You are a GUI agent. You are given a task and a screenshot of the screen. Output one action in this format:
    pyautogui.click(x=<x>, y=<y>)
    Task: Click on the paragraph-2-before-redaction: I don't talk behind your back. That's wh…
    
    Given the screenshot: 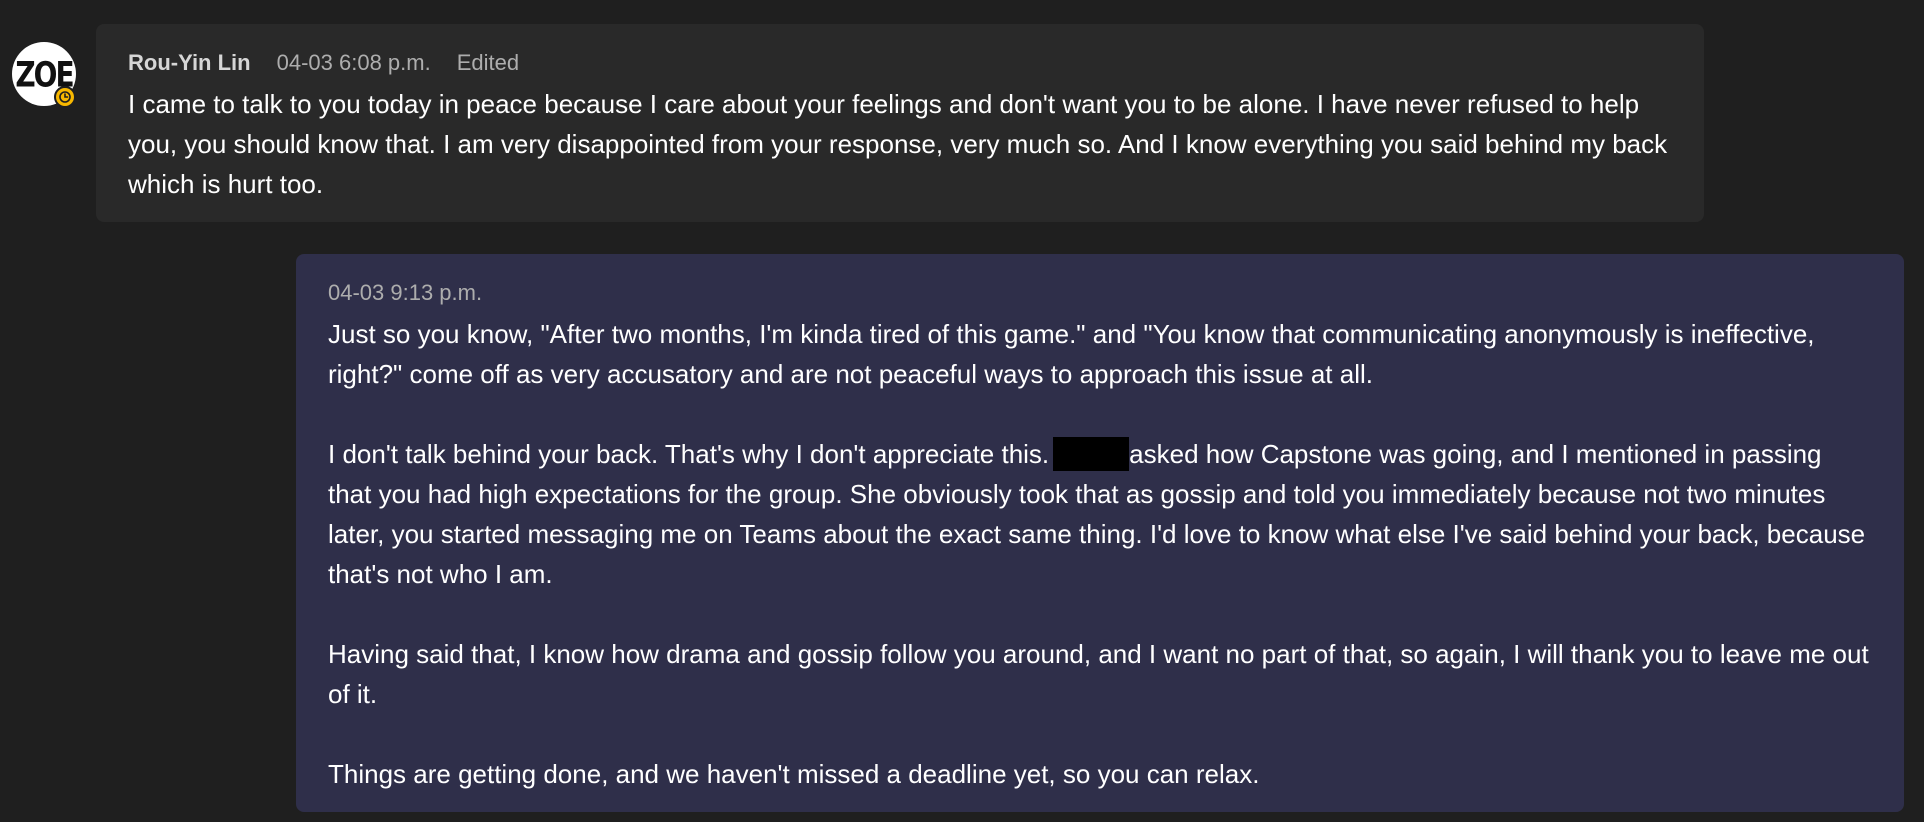 What is the action you would take?
    pyautogui.click(x=689, y=454)
    